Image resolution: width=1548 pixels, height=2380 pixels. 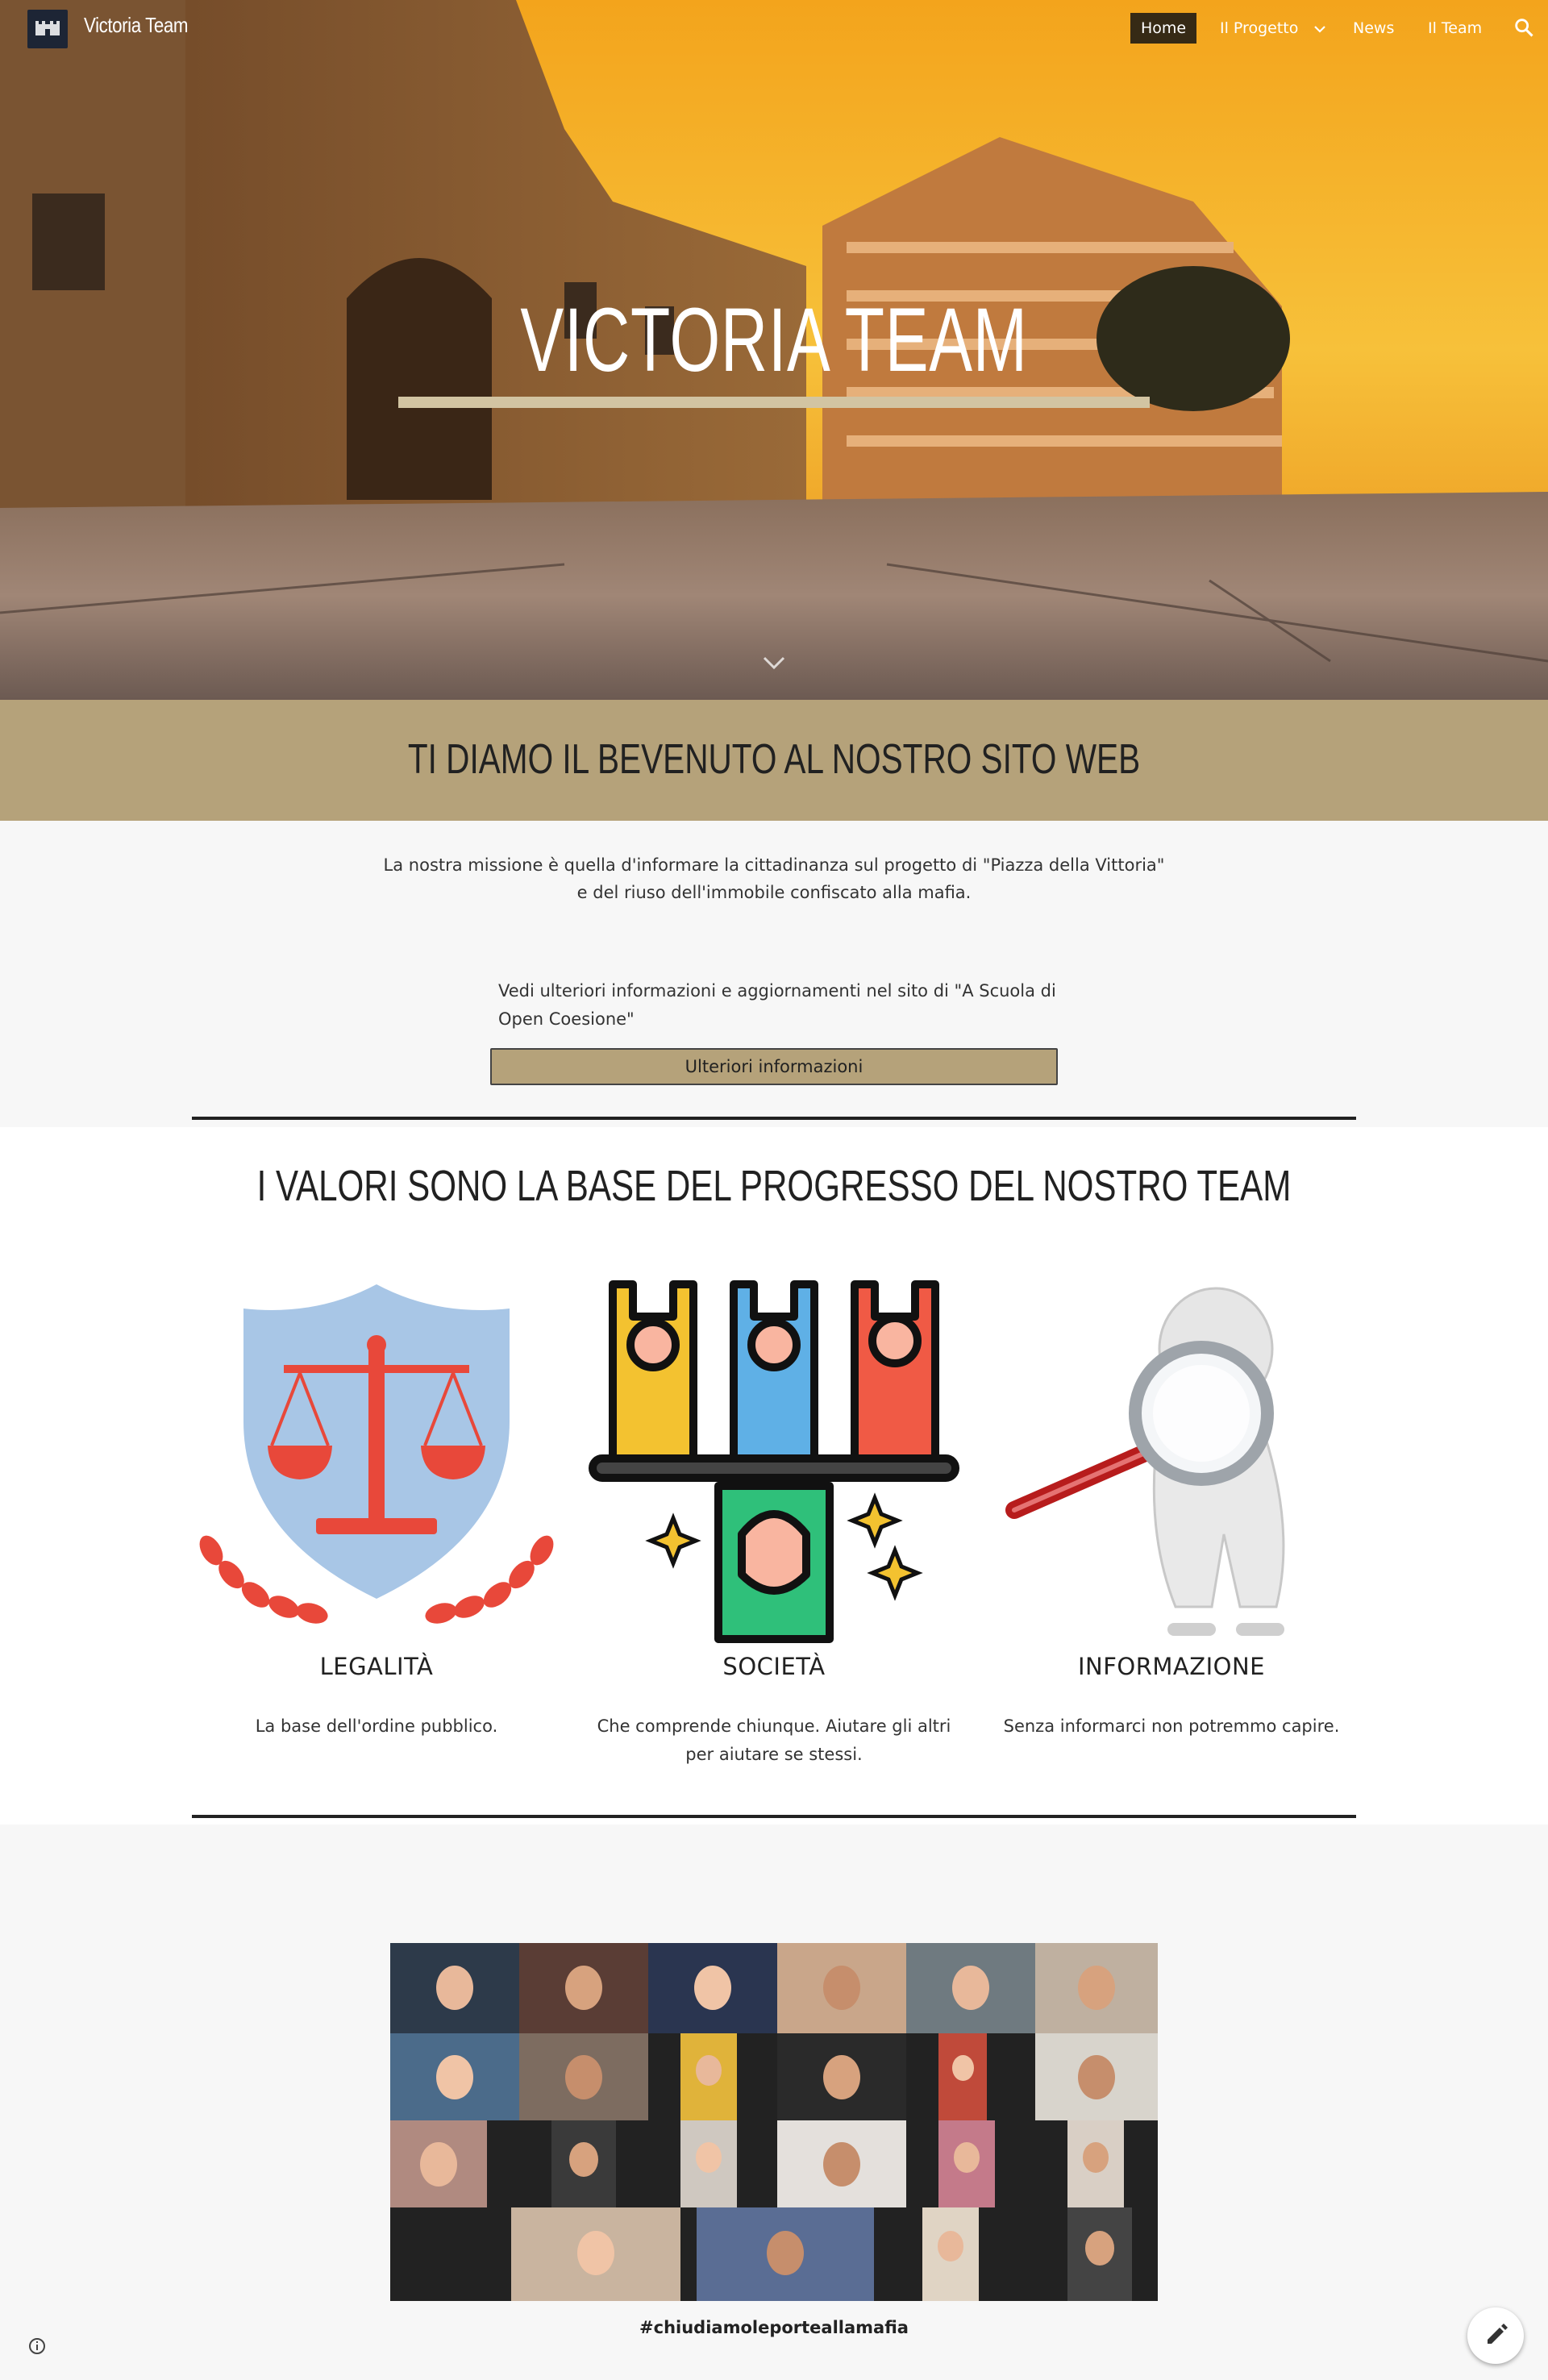 I want to click on photo-caption: #chiudiamoleporteallamafia, so click(x=774, y=2327).